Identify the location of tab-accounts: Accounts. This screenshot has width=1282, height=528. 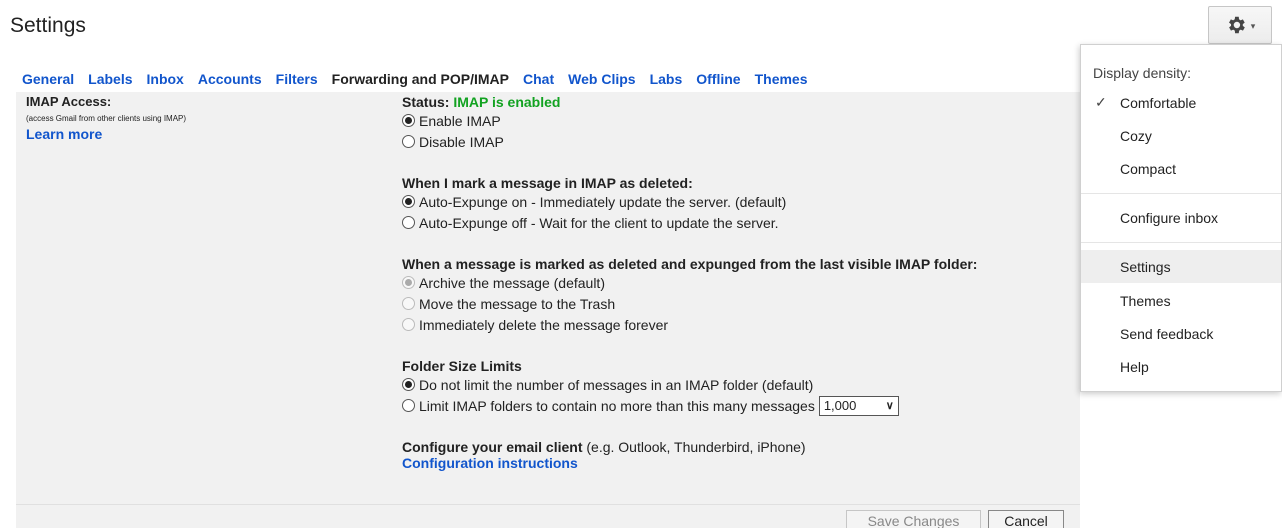
(230, 79).